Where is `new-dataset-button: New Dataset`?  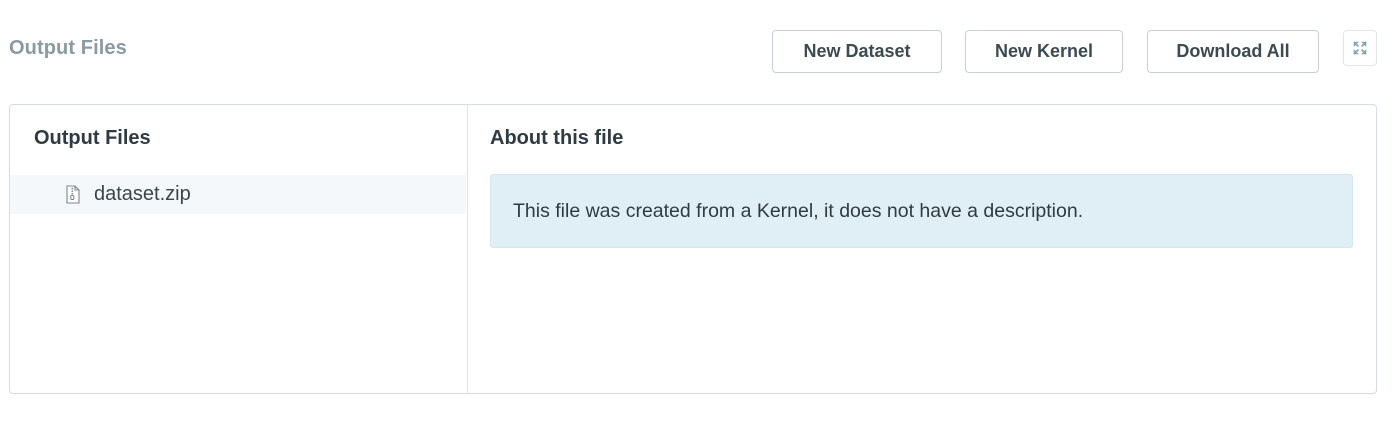
new-dataset-button: New Dataset is located at coordinates (857, 51).